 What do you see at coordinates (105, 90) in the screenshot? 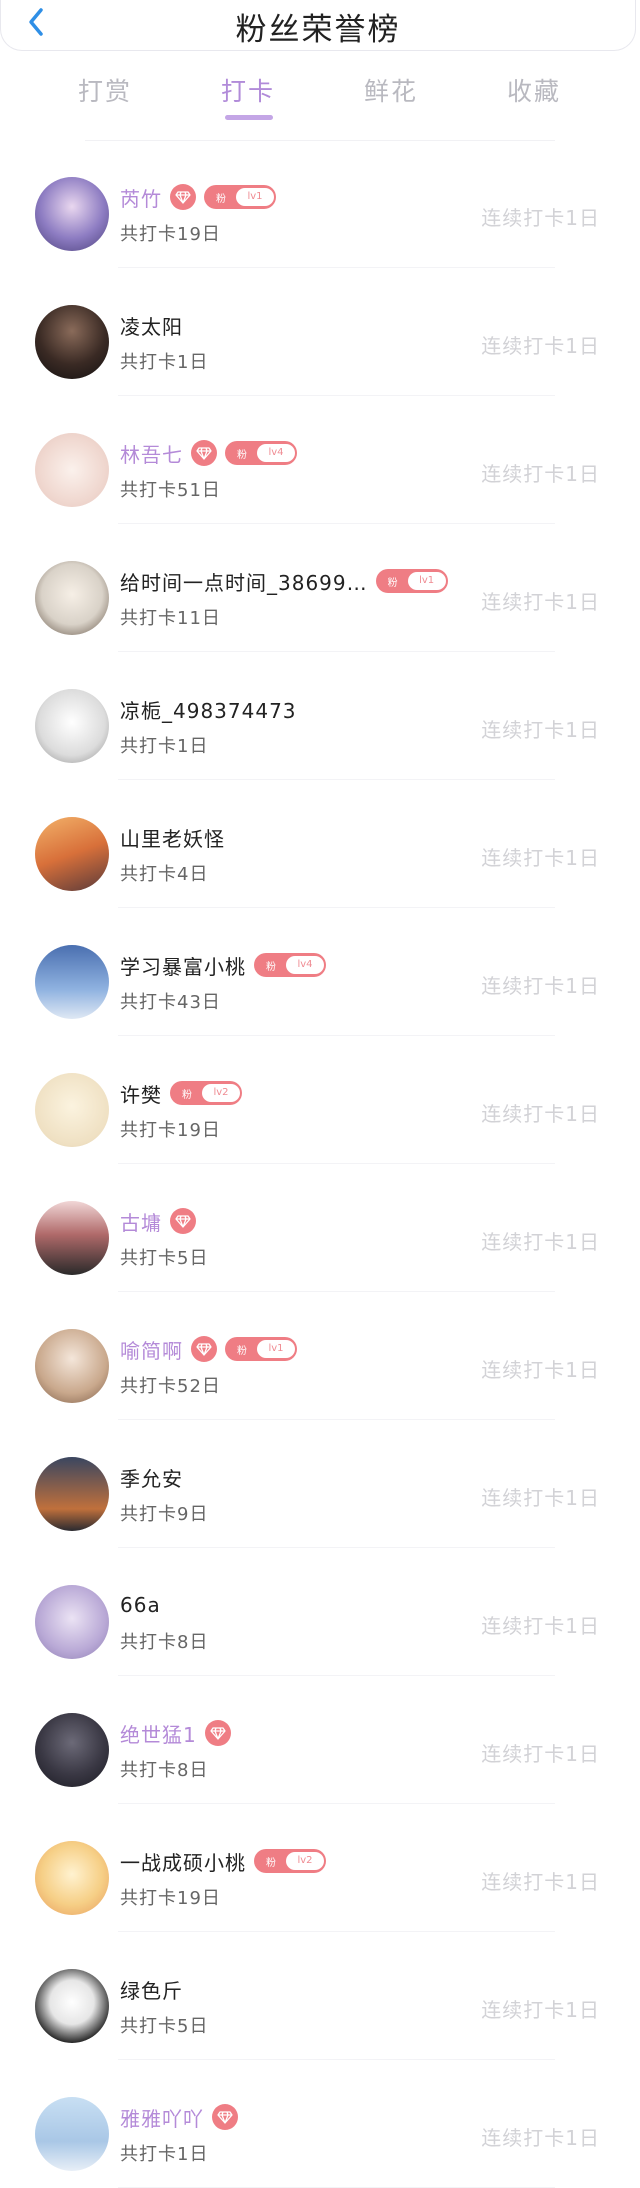
I see `tab-reward: 打赏` at bounding box center [105, 90].